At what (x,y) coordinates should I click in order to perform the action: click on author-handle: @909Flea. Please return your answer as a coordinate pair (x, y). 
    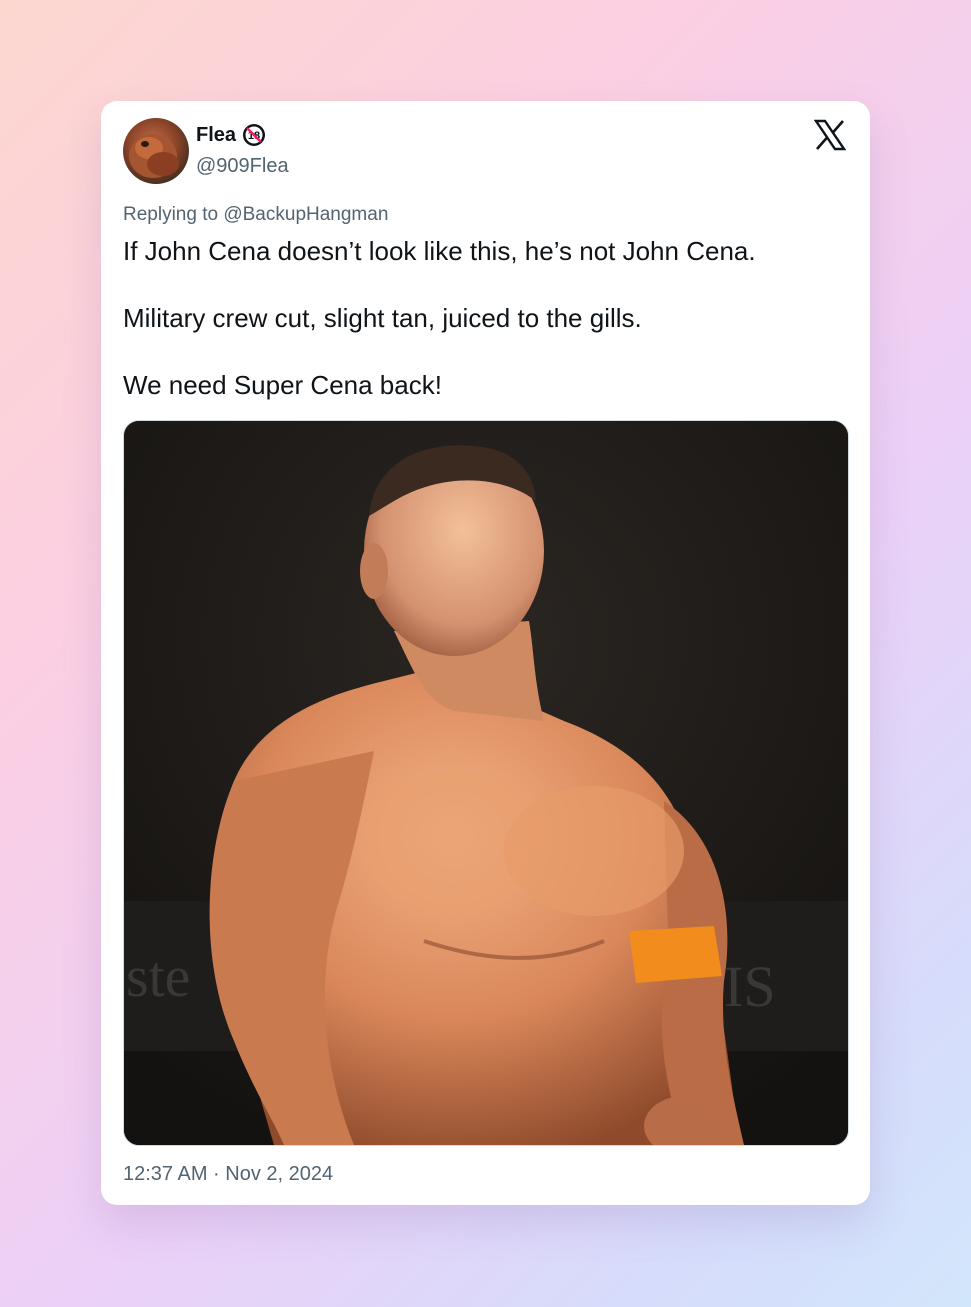
    Looking at the image, I should click on (242, 166).